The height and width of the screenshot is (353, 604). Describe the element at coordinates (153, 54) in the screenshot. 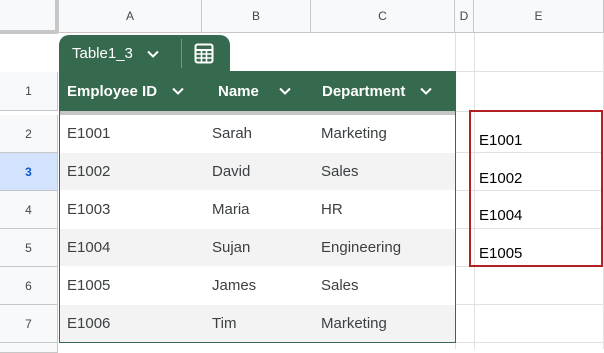

I see `chevron-down-icon` at that location.